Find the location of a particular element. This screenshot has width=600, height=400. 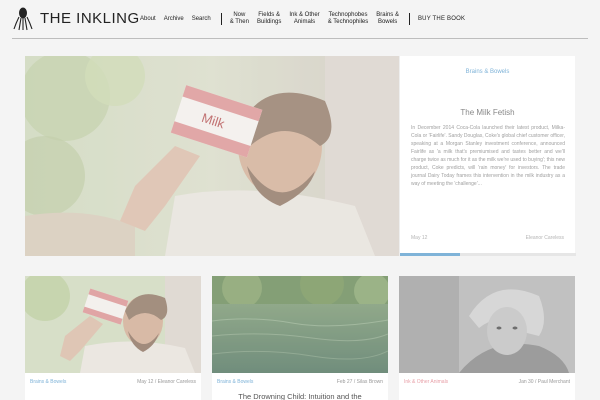

card-title: The Drowning Child: Intuition and the is located at coordinates (300, 396).